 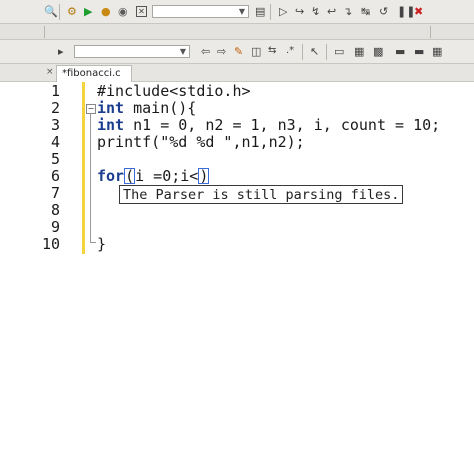 I want to click on line-number: 10, so click(x=50, y=244).